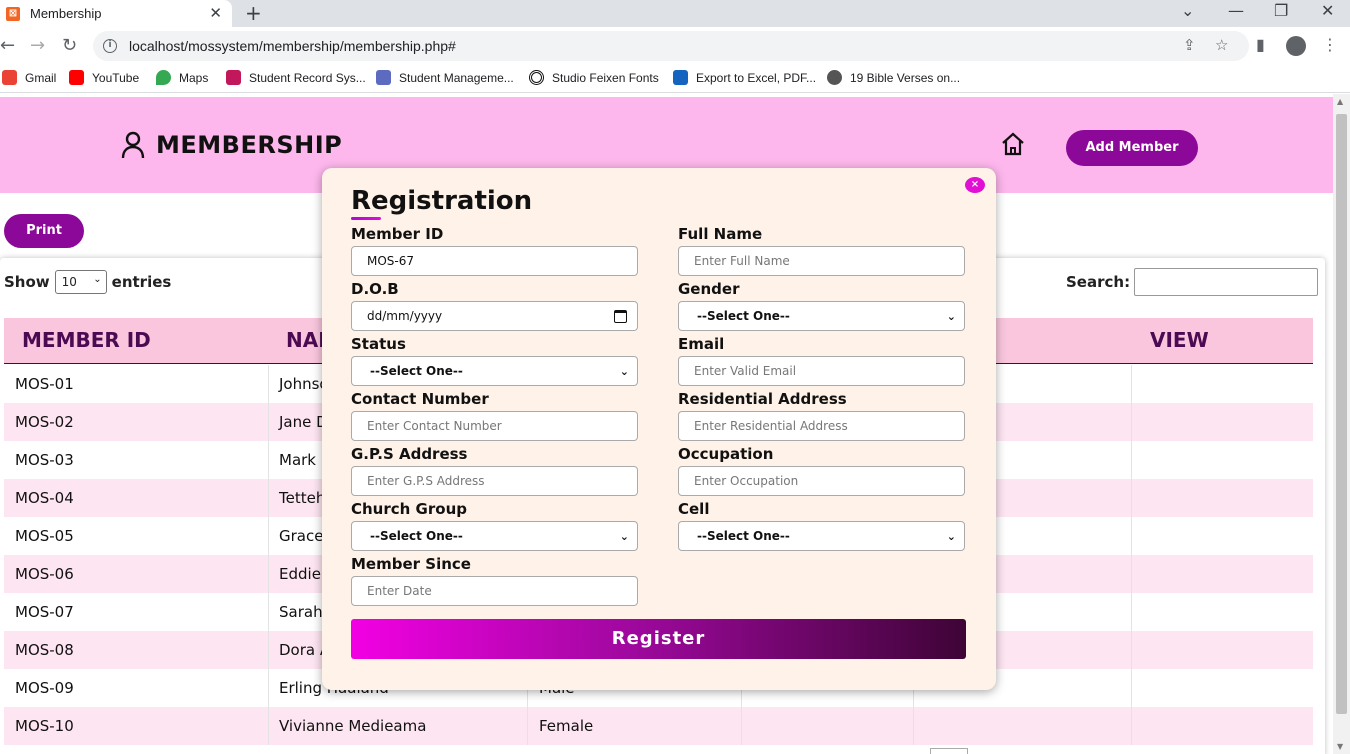 Image resolution: width=1350 pixels, height=754 pixels. What do you see at coordinates (821, 536) in the screenshot?
I see `cell-select: --Select One-- ⌄` at bounding box center [821, 536].